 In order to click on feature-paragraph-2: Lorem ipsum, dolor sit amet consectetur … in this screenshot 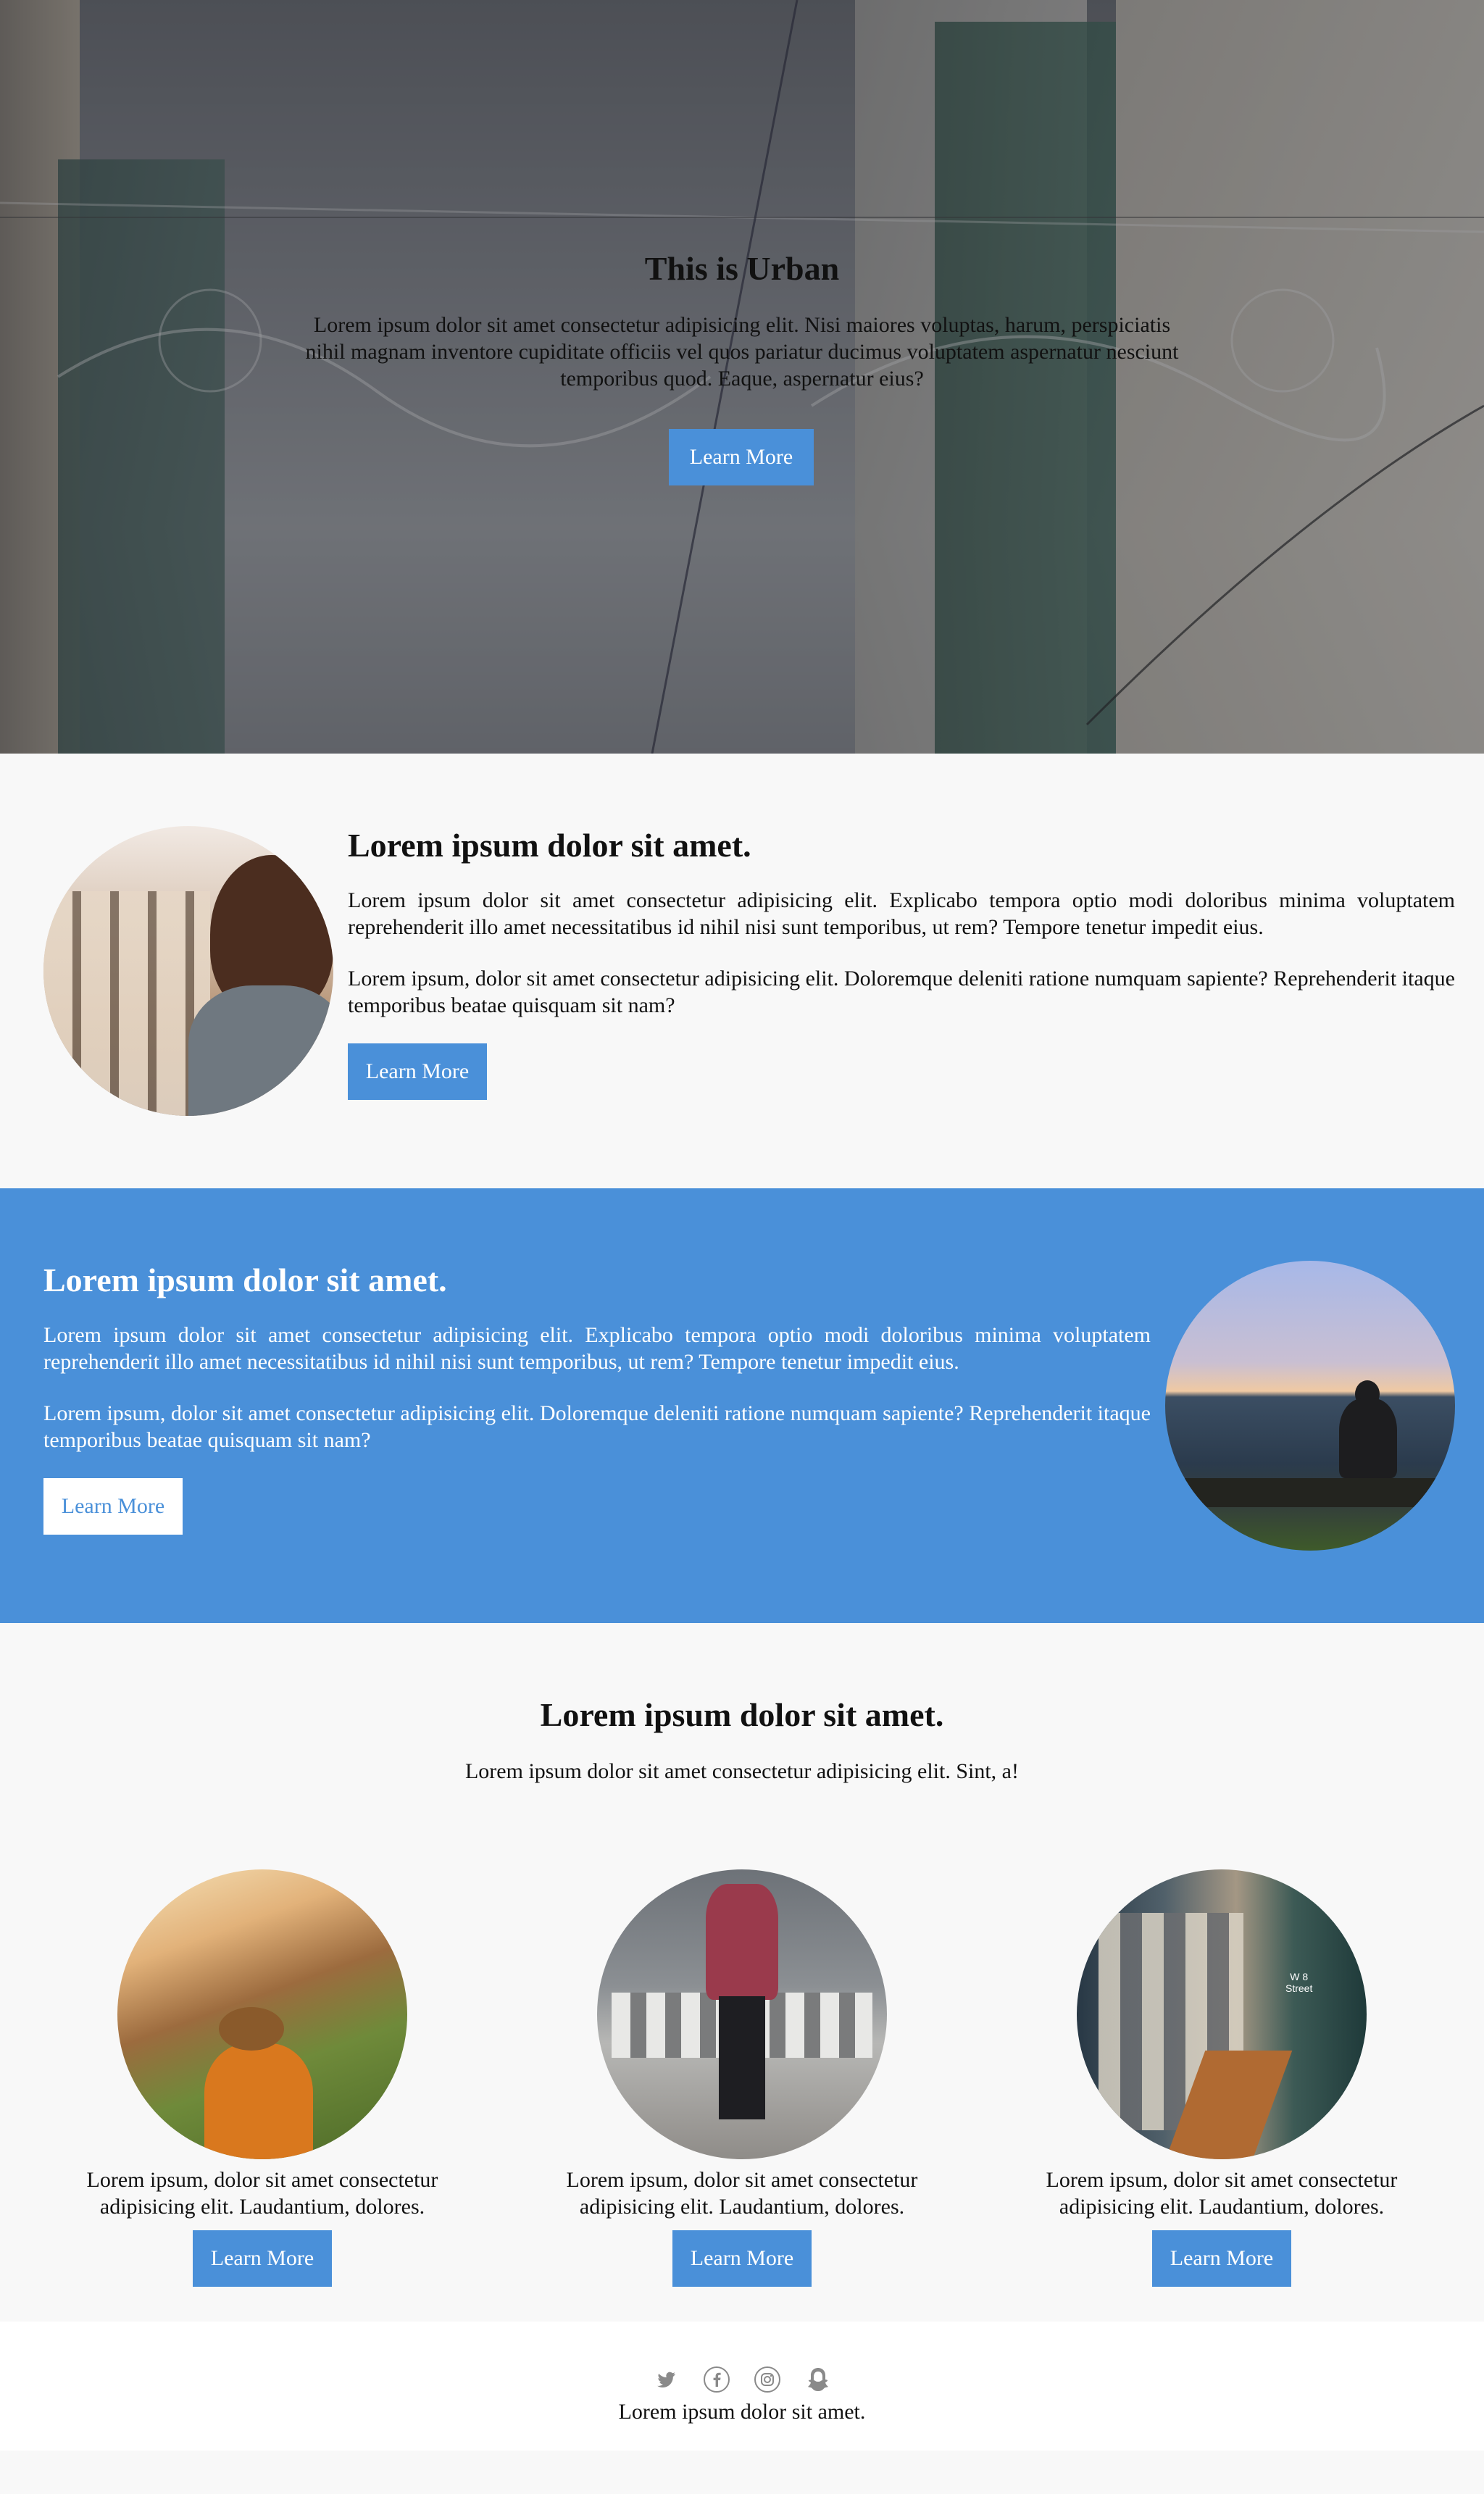, I will do `click(597, 1427)`.